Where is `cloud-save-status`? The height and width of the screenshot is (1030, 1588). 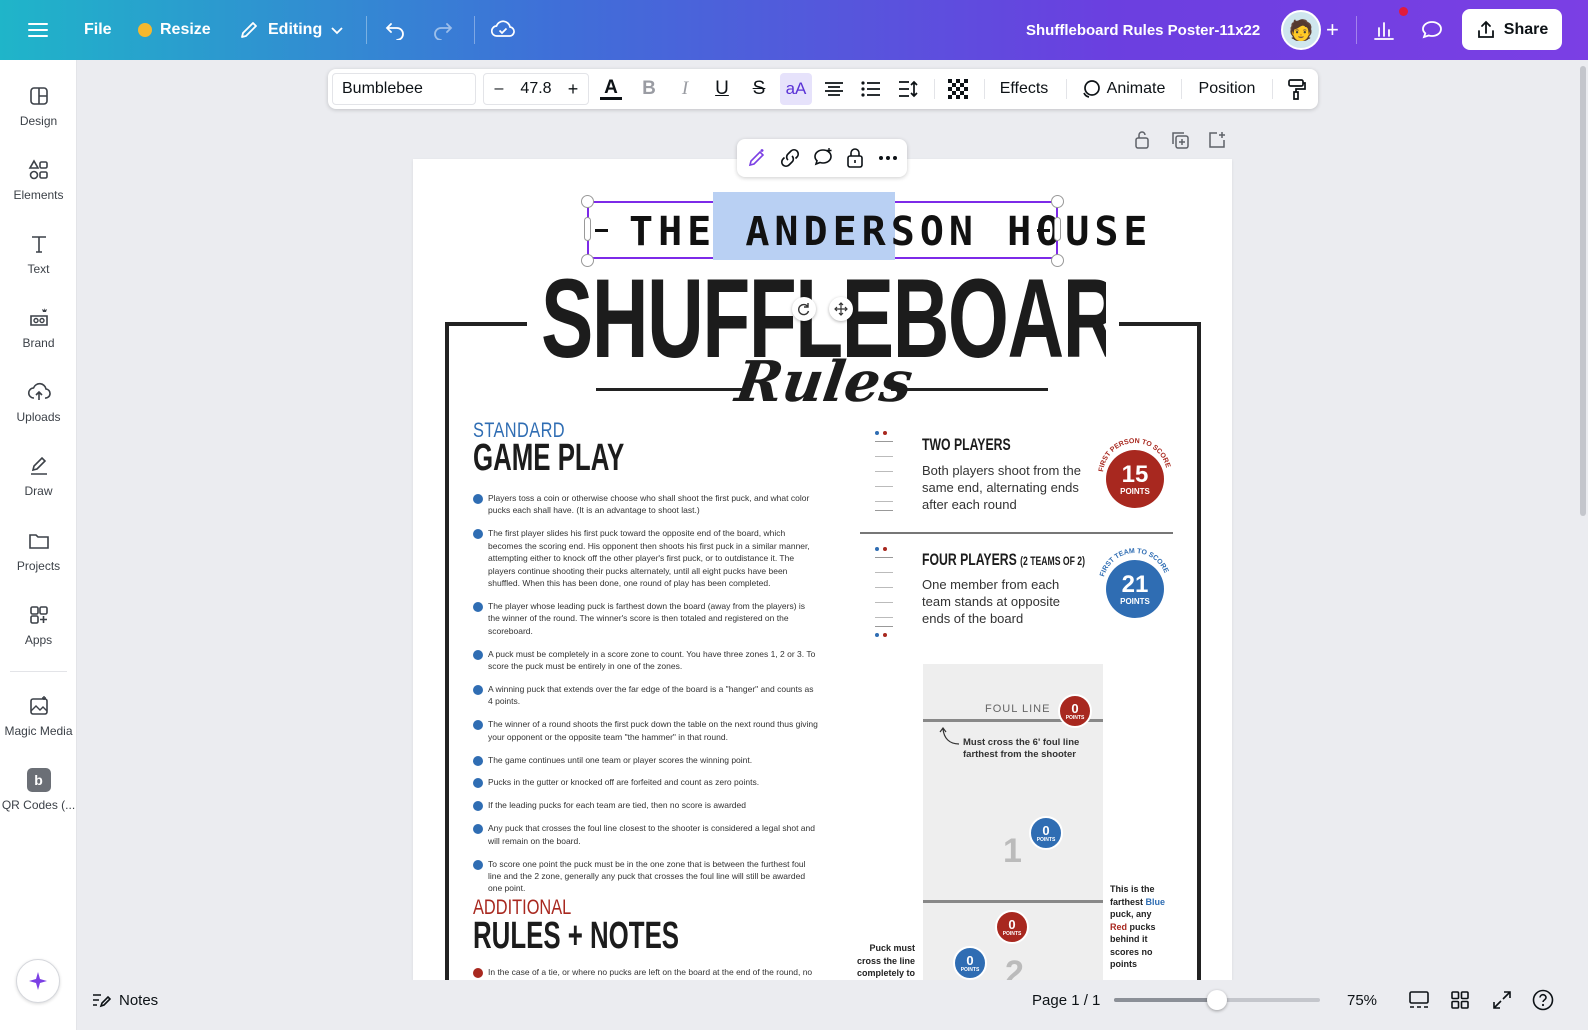 cloud-save-status is located at coordinates (503, 30).